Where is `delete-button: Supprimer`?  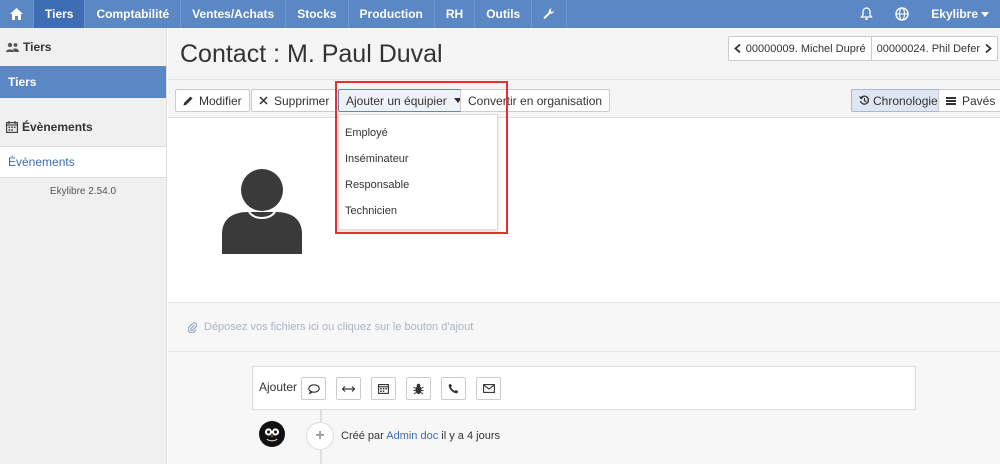
delete-button: Supprimer is located at coordinates (294, 100).